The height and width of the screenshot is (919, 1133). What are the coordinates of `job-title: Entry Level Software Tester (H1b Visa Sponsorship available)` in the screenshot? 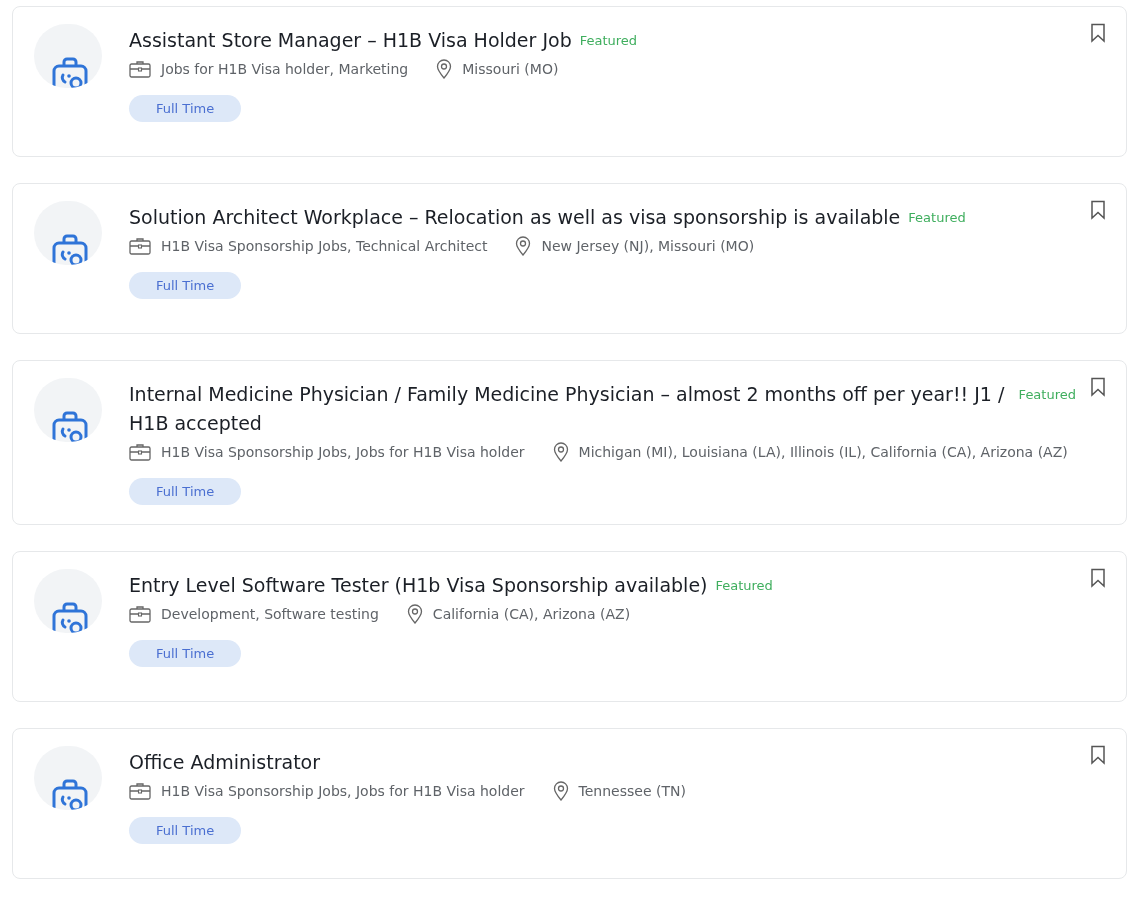 It's located at (418, 585).